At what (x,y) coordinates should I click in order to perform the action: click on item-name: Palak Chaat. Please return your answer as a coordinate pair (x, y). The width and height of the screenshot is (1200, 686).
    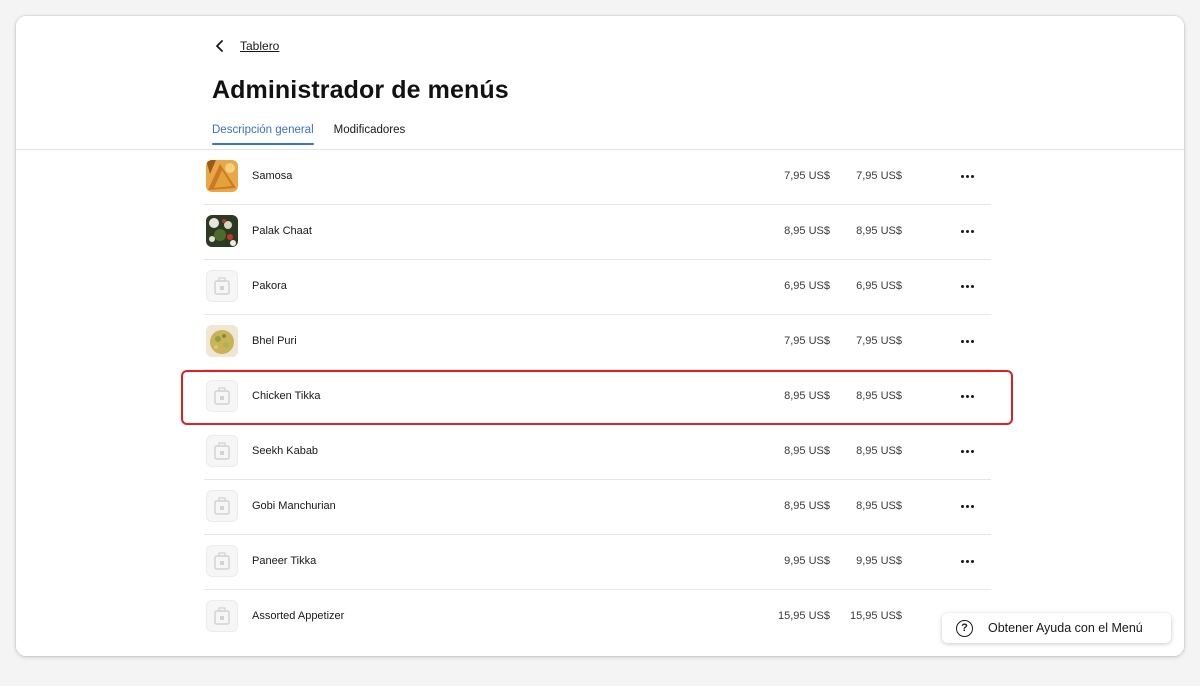
    Looking at the image, I should click on (282, 231).